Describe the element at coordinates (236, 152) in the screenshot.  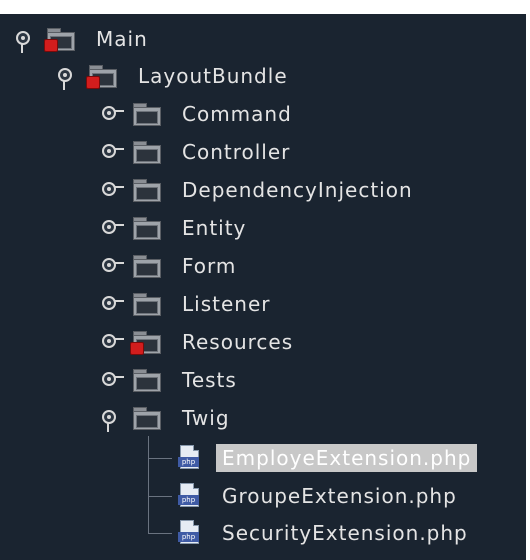
I see `tree-node-label: Controller` at that location.